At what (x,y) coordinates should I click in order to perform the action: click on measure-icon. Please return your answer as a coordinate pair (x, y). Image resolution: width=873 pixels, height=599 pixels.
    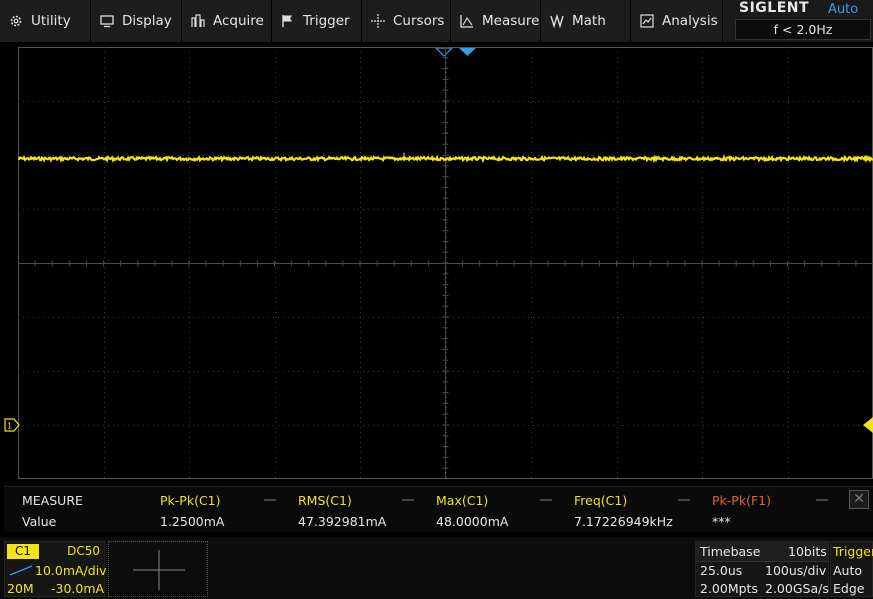
    Looking at the image, I should click on (466, 21).